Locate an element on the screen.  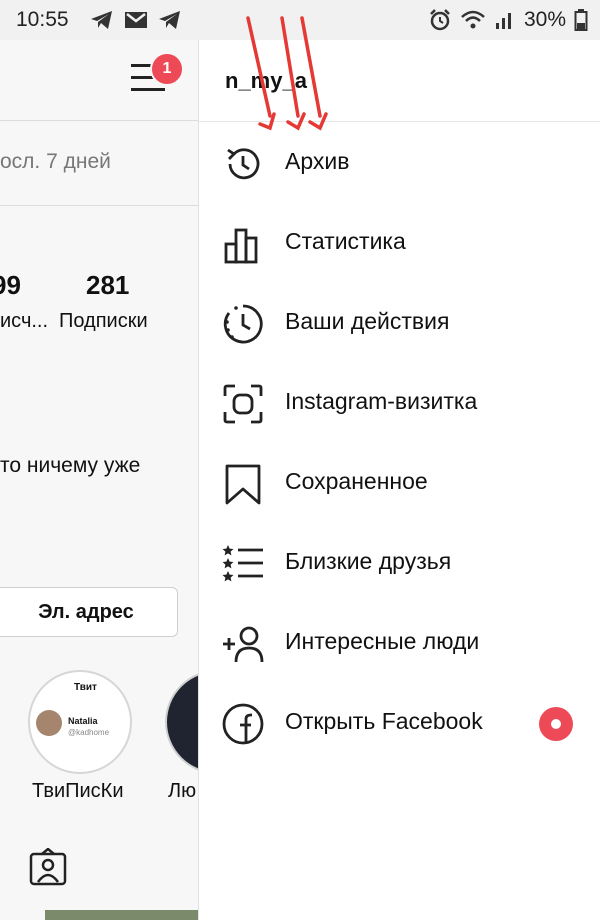
notification-badge: 1 is located at coordinates (167, 69).